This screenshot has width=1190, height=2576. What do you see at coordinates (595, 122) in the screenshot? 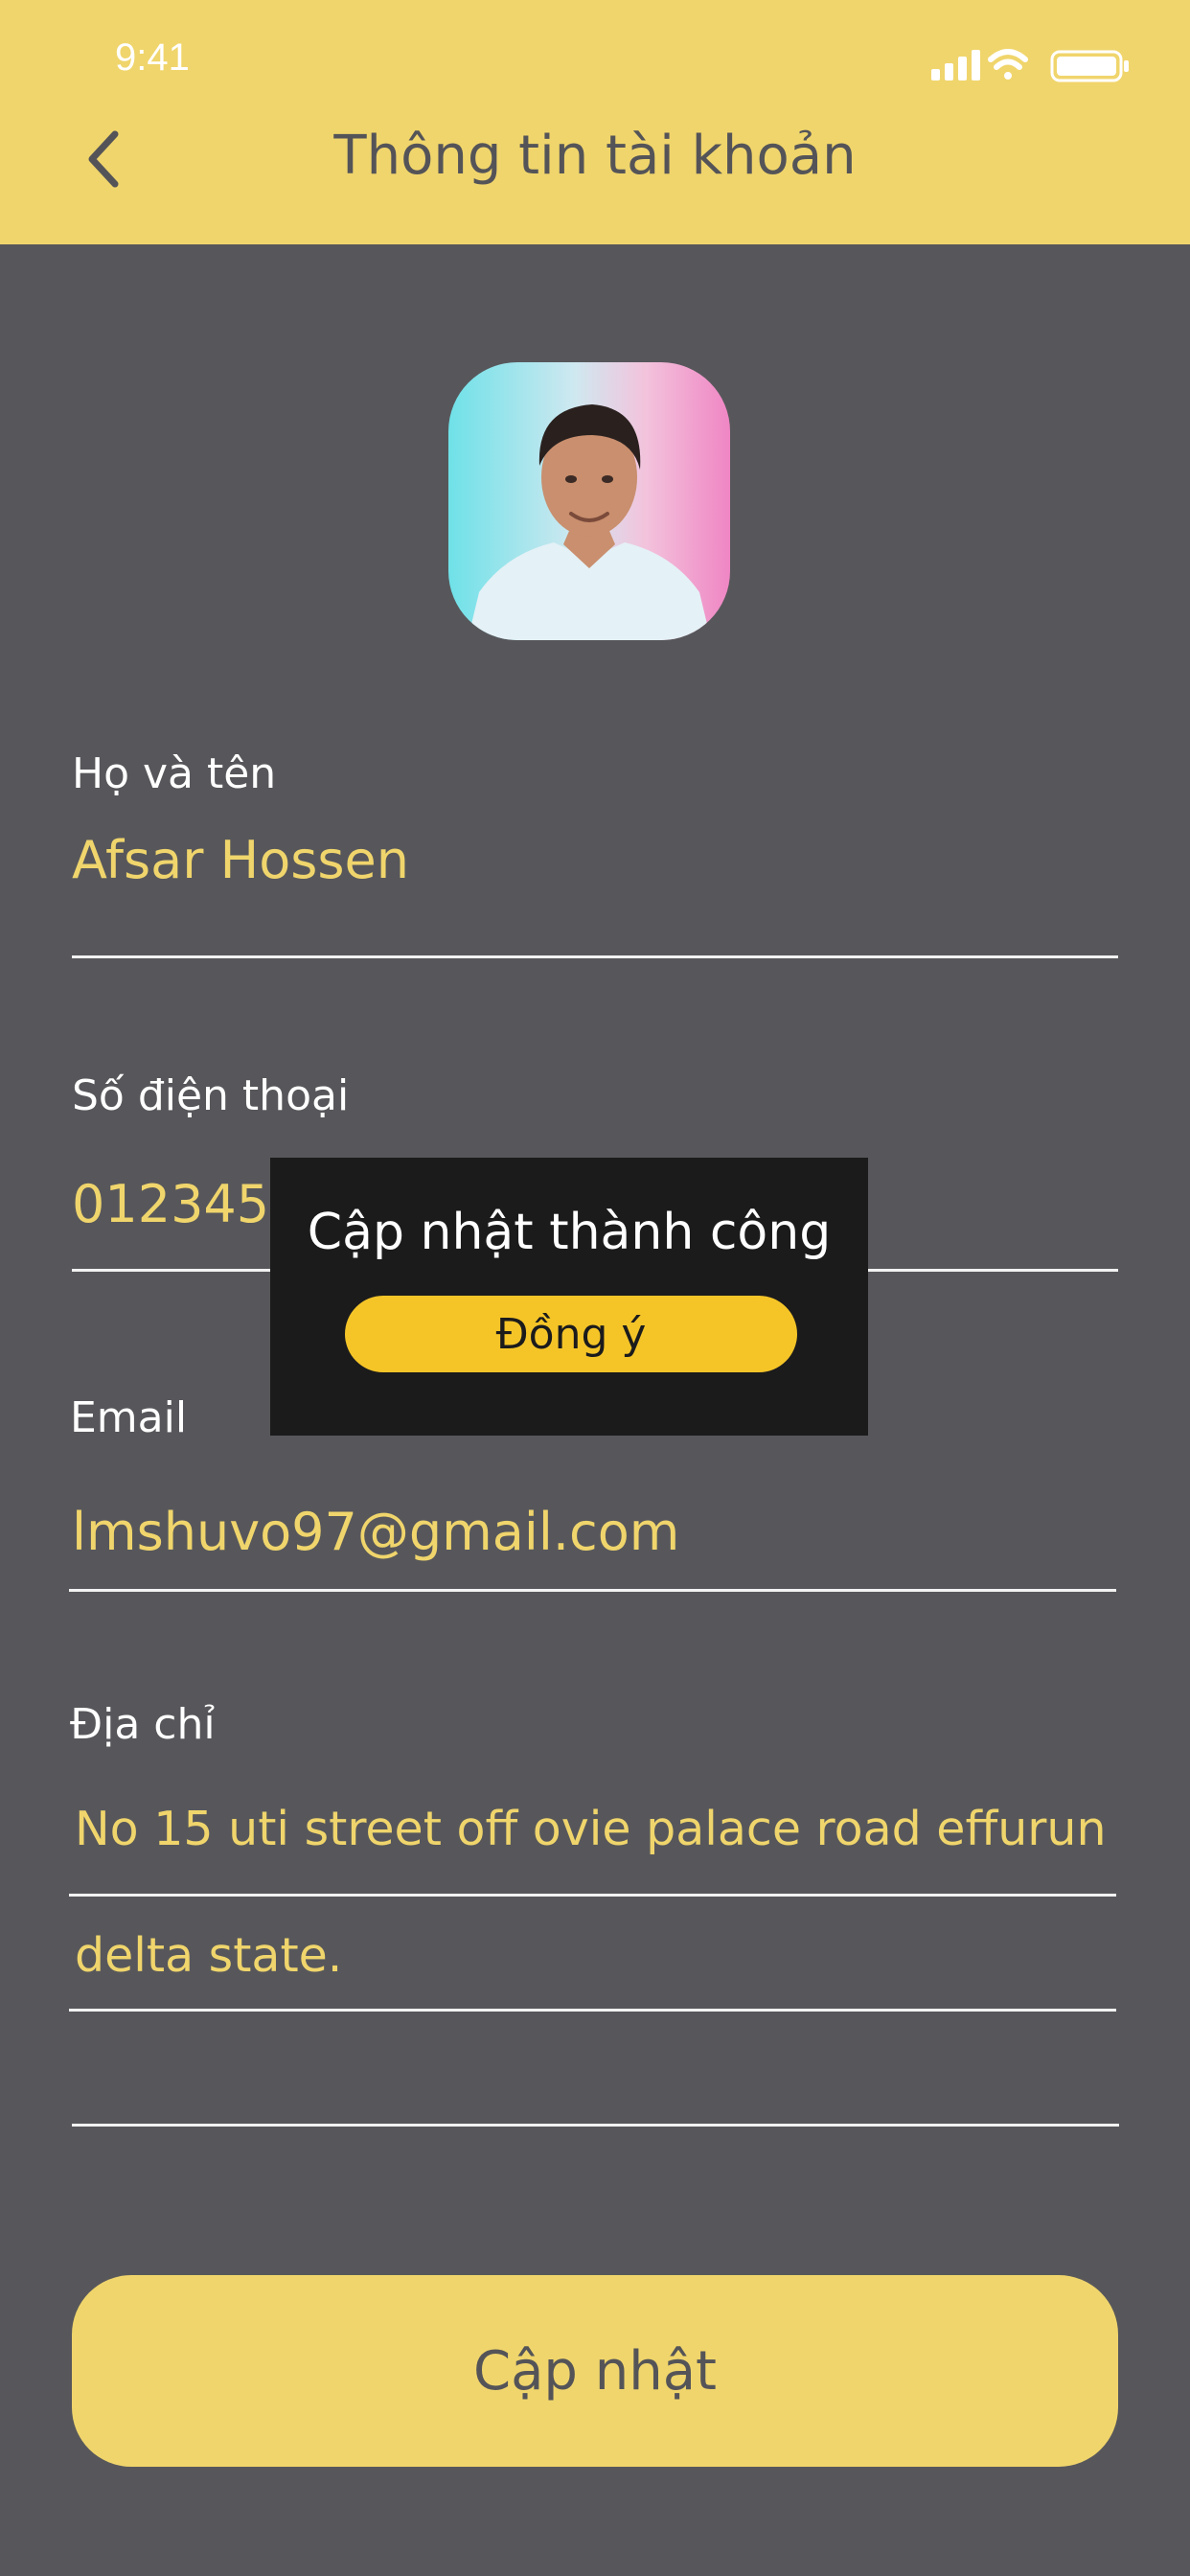
I see `app-header: 9:41 Thông tin tài khoản` at bounding box center [595, 122].